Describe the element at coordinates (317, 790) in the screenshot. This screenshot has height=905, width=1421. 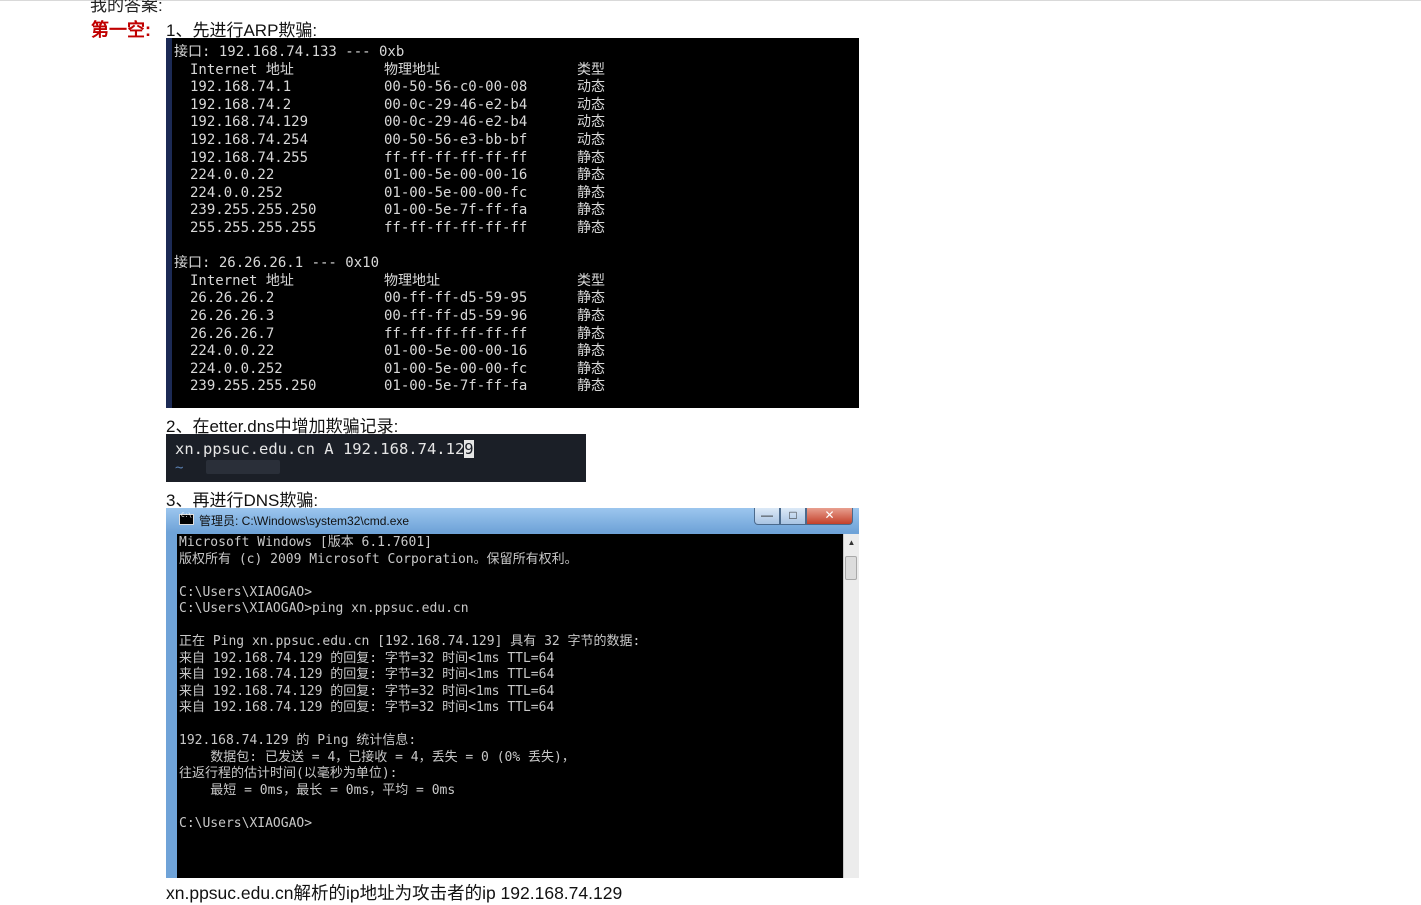
I see `console-line: 最短 = 0ms，最长 = 0ms，平均 = 0ms` at that location.